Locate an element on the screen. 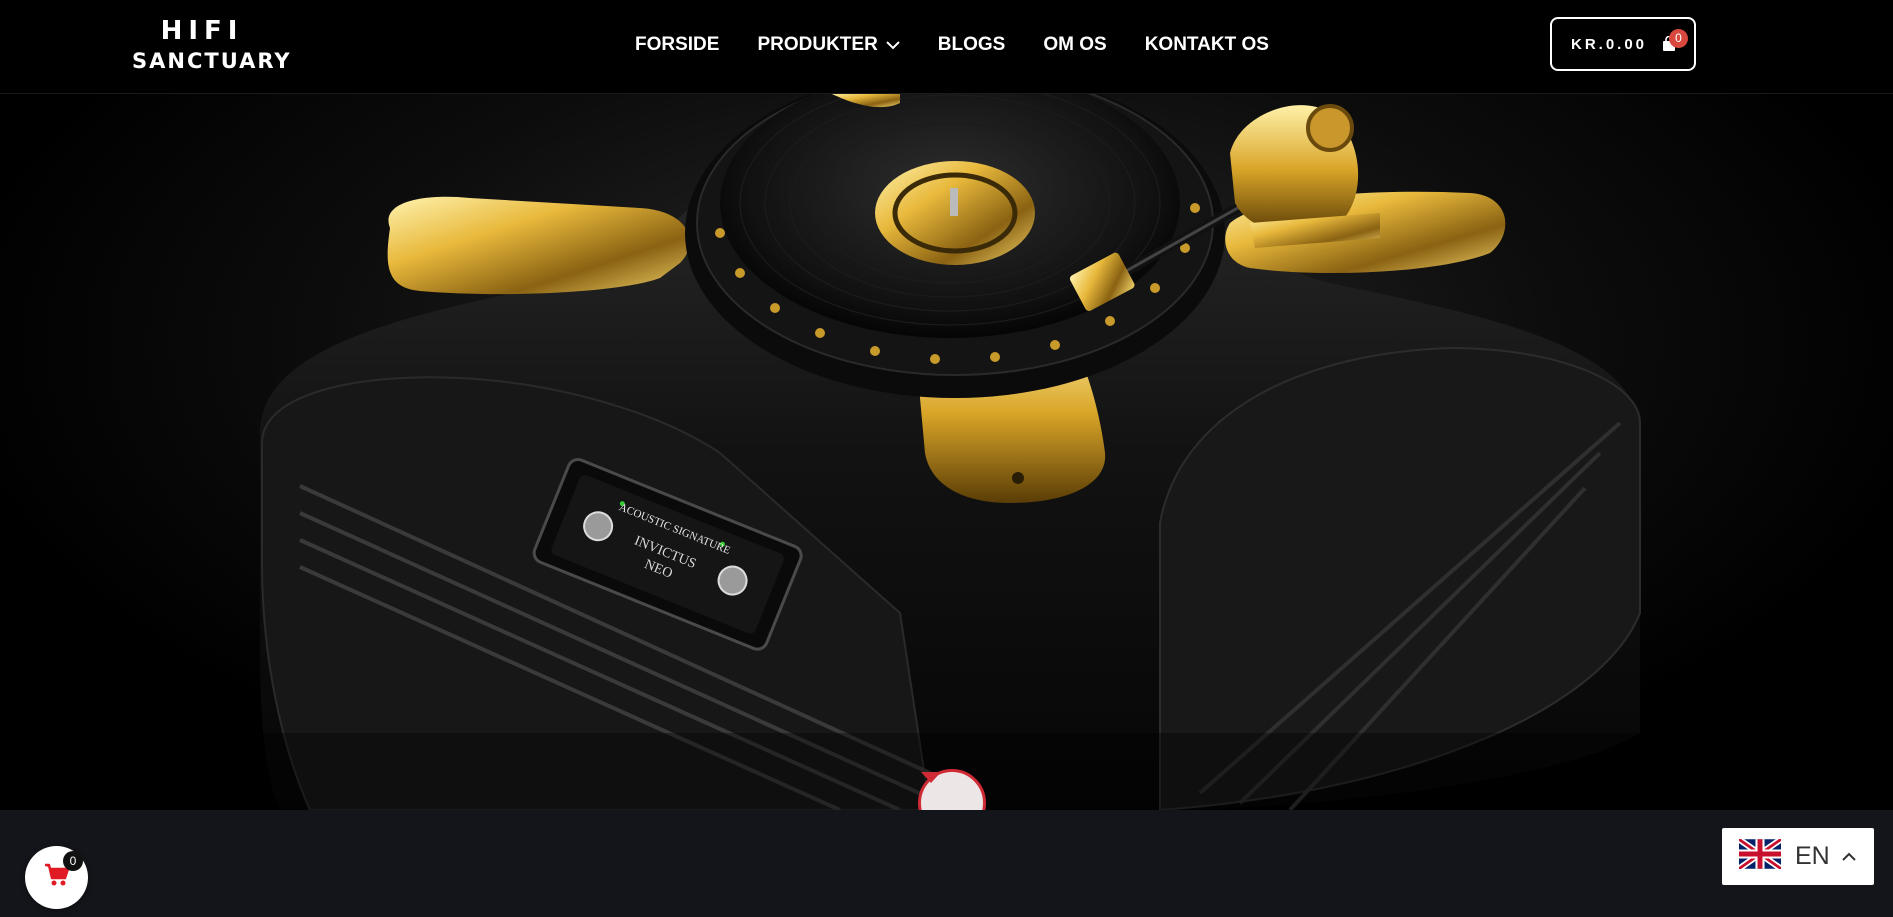  nav-kontakt-os: KONTAKT OS is located at coordinates (1207, 45).